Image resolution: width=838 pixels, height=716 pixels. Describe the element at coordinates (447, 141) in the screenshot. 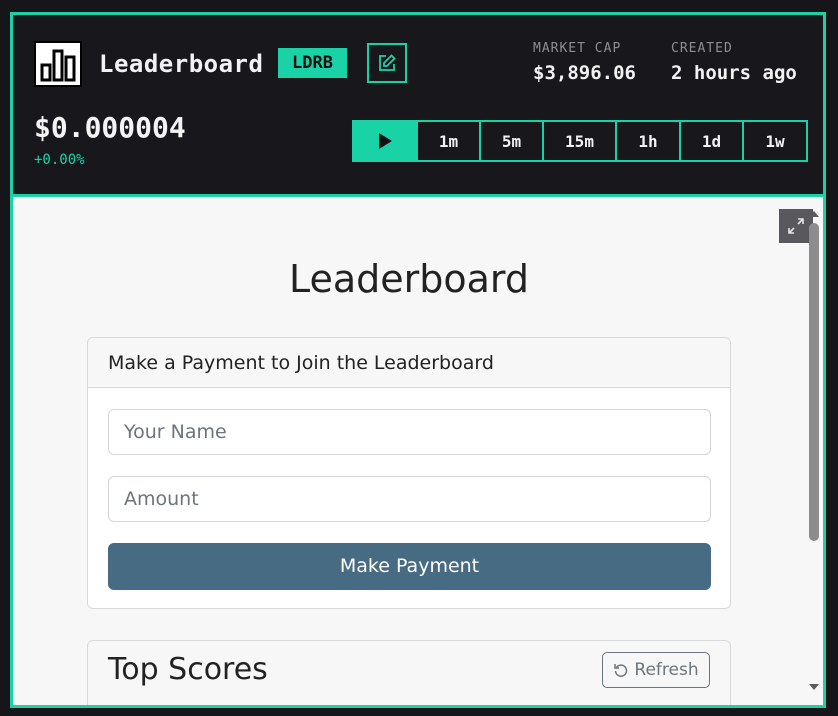

I see `timeframe-1m: 1m` at that location.